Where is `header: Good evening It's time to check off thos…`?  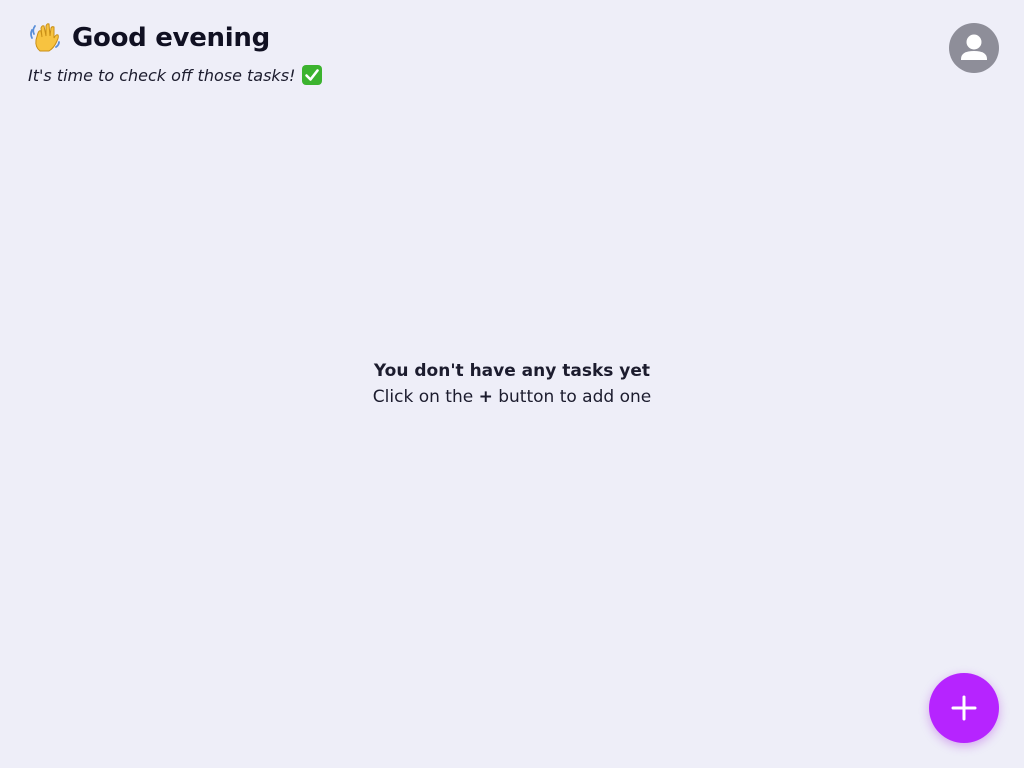
header: Good evening It's time to check off thos… is located at coordinates (175, 52).